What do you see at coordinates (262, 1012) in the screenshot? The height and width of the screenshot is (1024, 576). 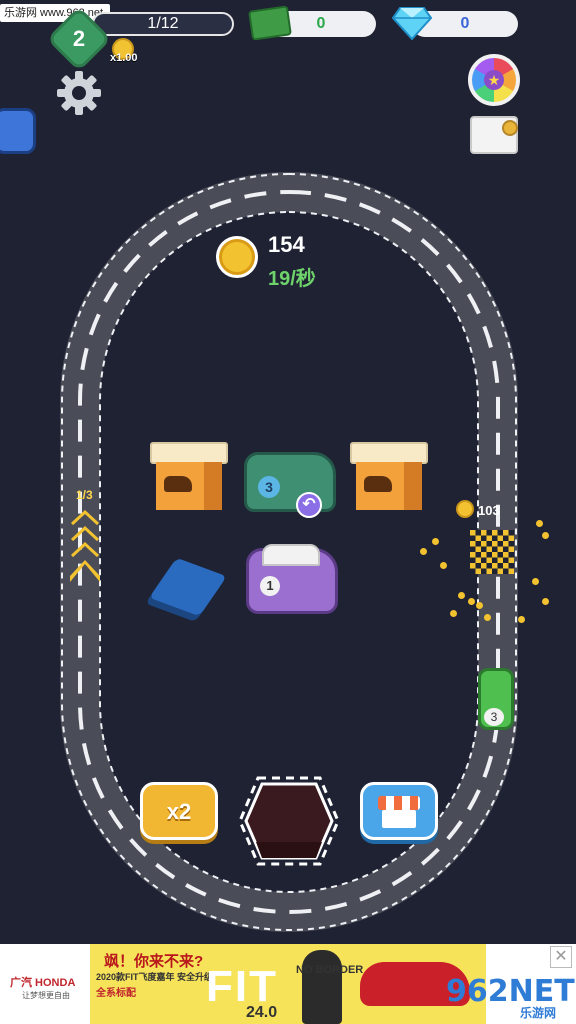 I see `ad-price: 24.0` at bounding box center [262, 1012].